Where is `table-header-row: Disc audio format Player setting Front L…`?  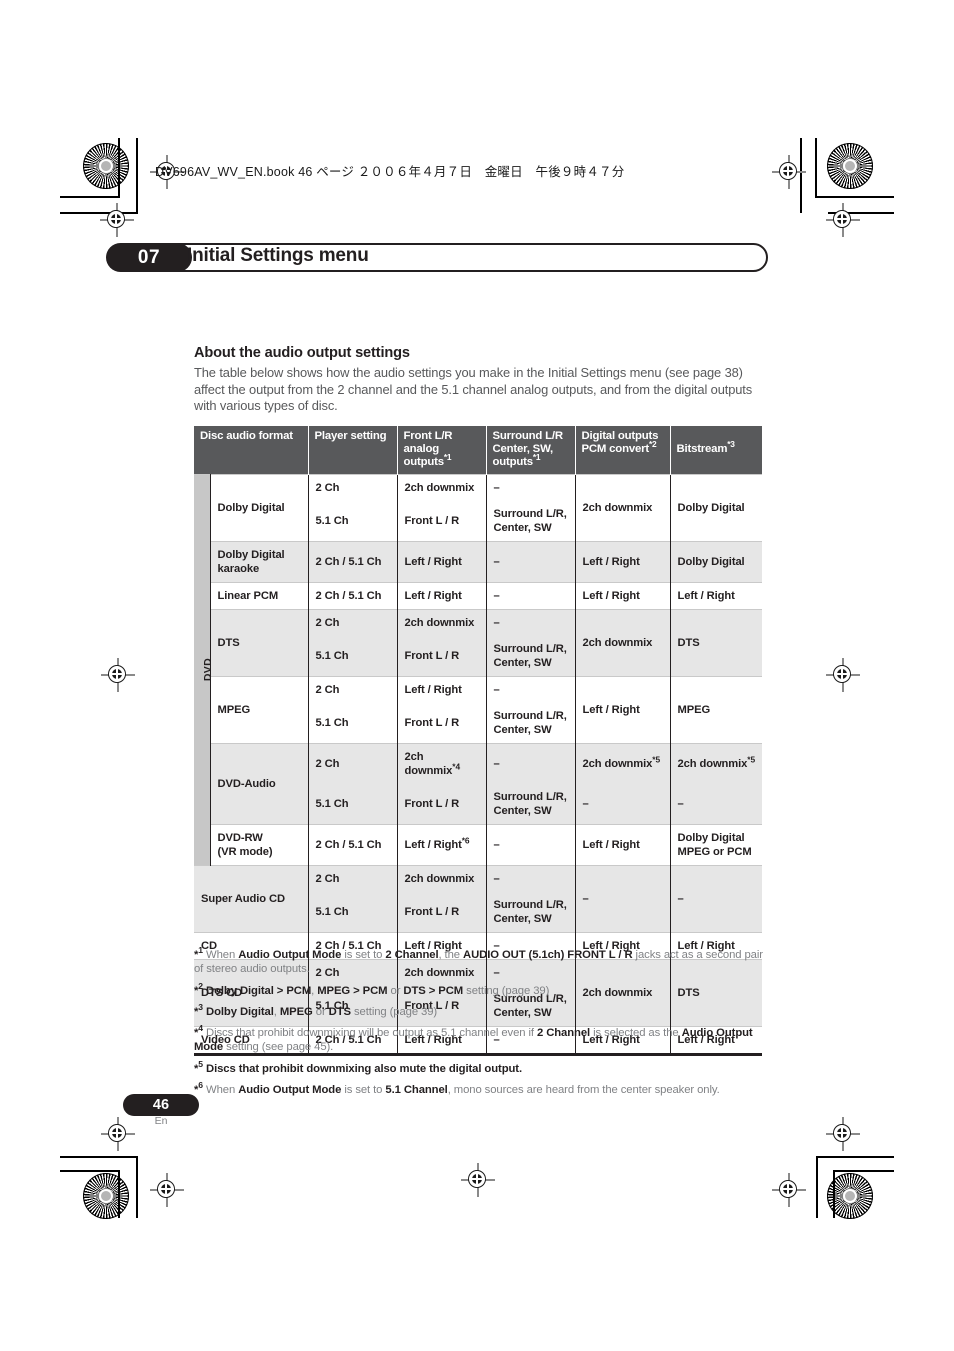
table-header-row: Disc audio format Player setting Front L… is located at coordinates (478, 450).